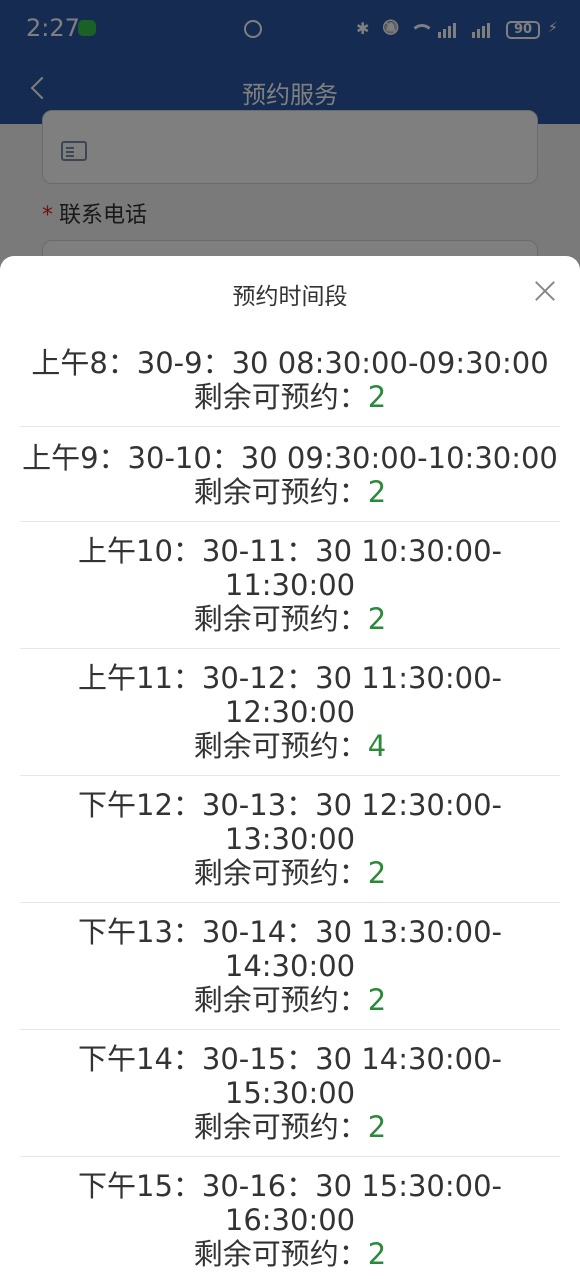  I want to click on sheet-title: 预约时间段, so click(290, 297).